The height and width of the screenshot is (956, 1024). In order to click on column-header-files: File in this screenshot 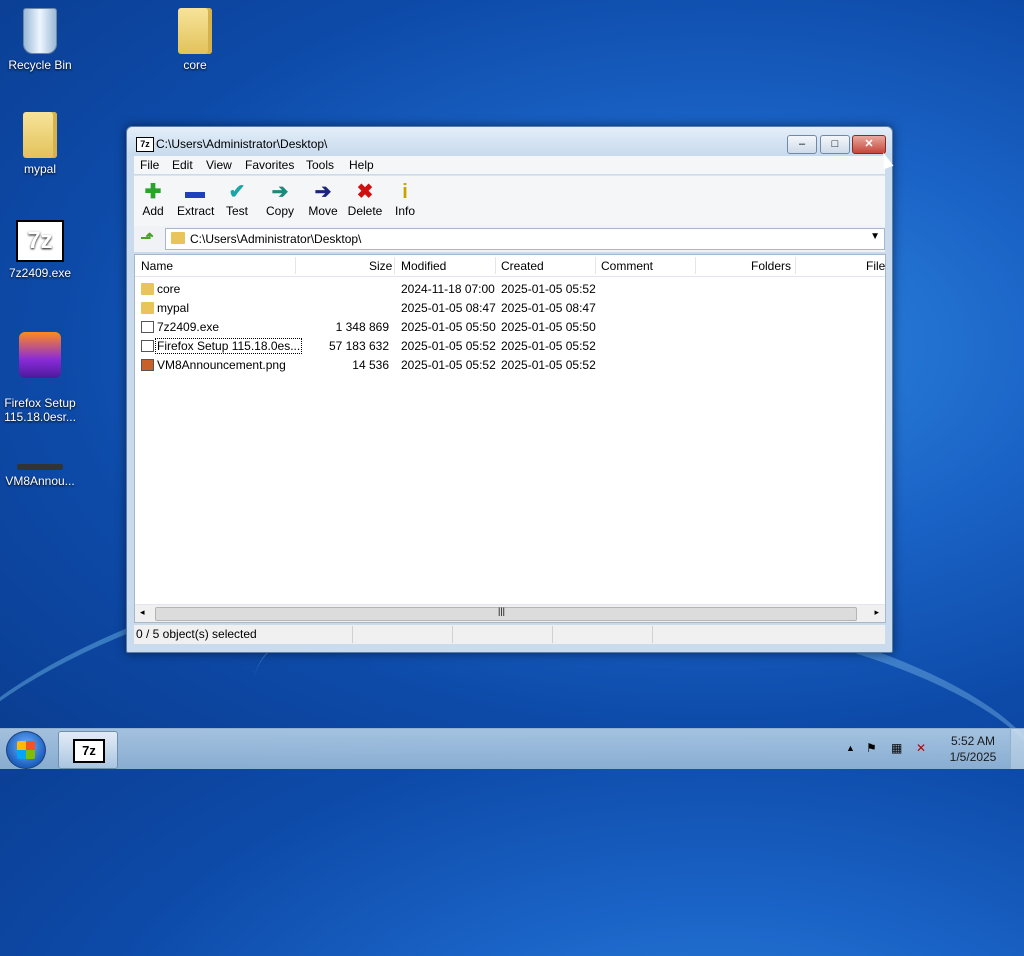, I will do `click(875, 266)`.